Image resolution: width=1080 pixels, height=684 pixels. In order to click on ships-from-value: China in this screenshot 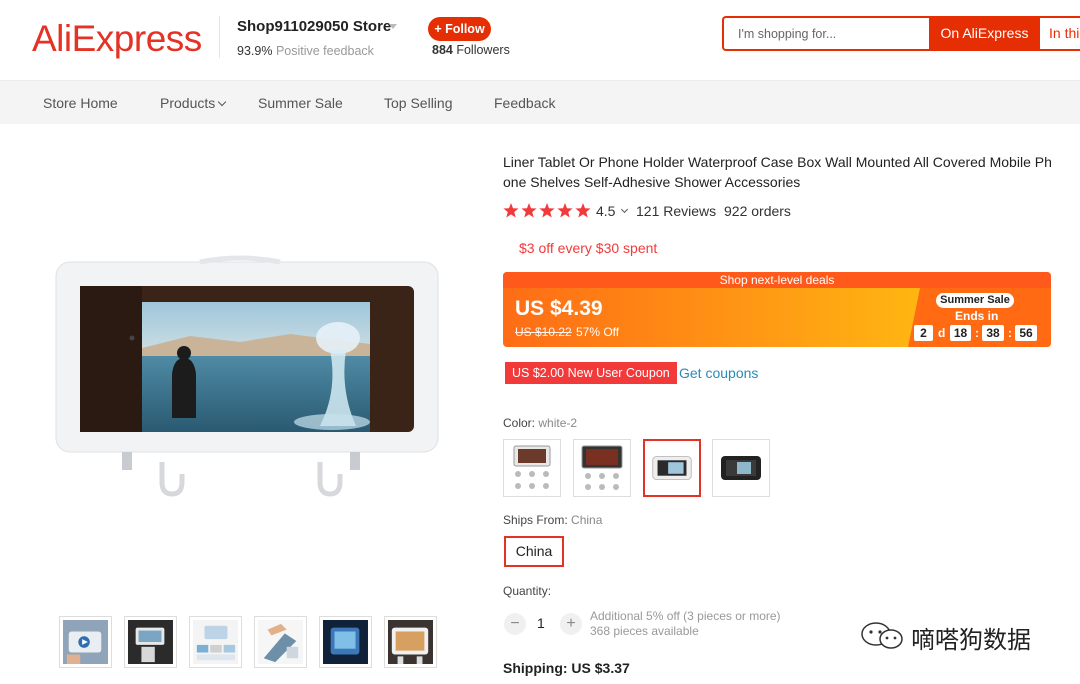, I will do `click(587, 520)`.